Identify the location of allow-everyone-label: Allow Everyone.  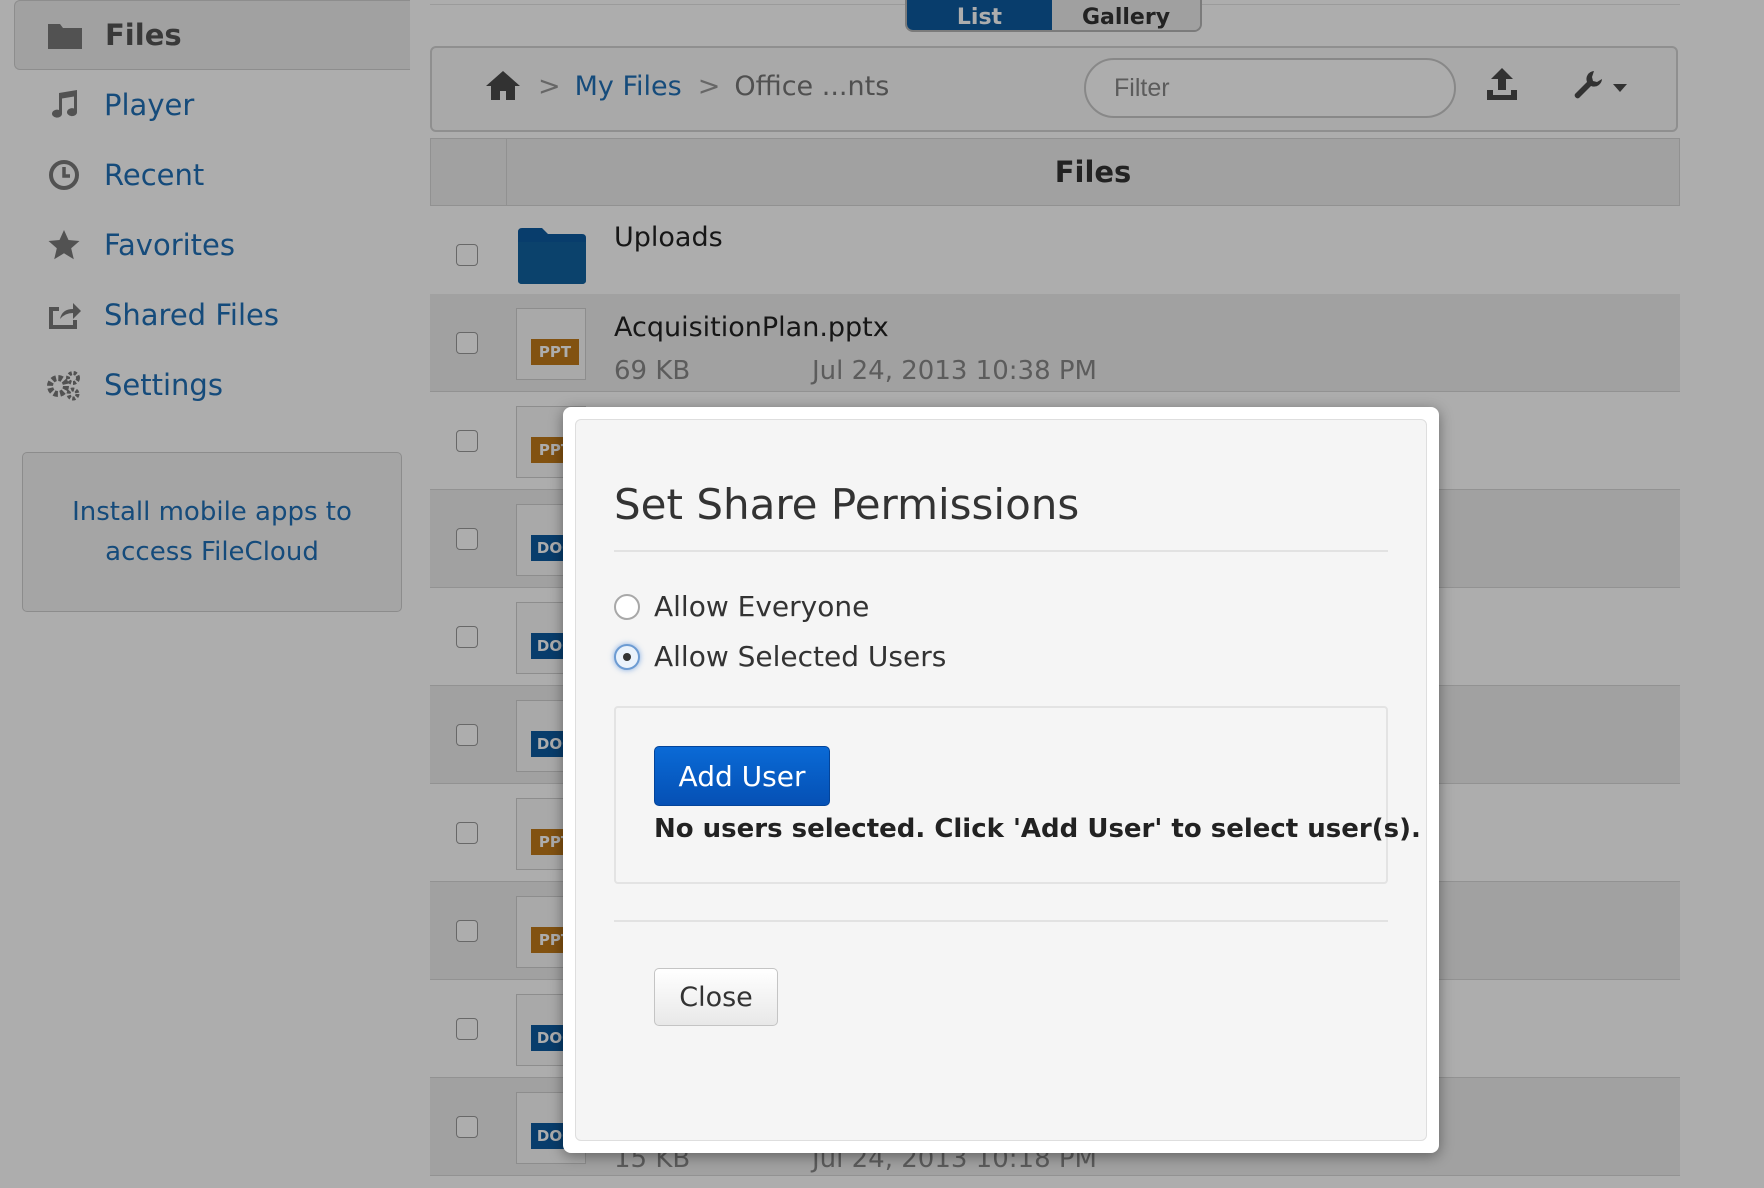
(762, 606).